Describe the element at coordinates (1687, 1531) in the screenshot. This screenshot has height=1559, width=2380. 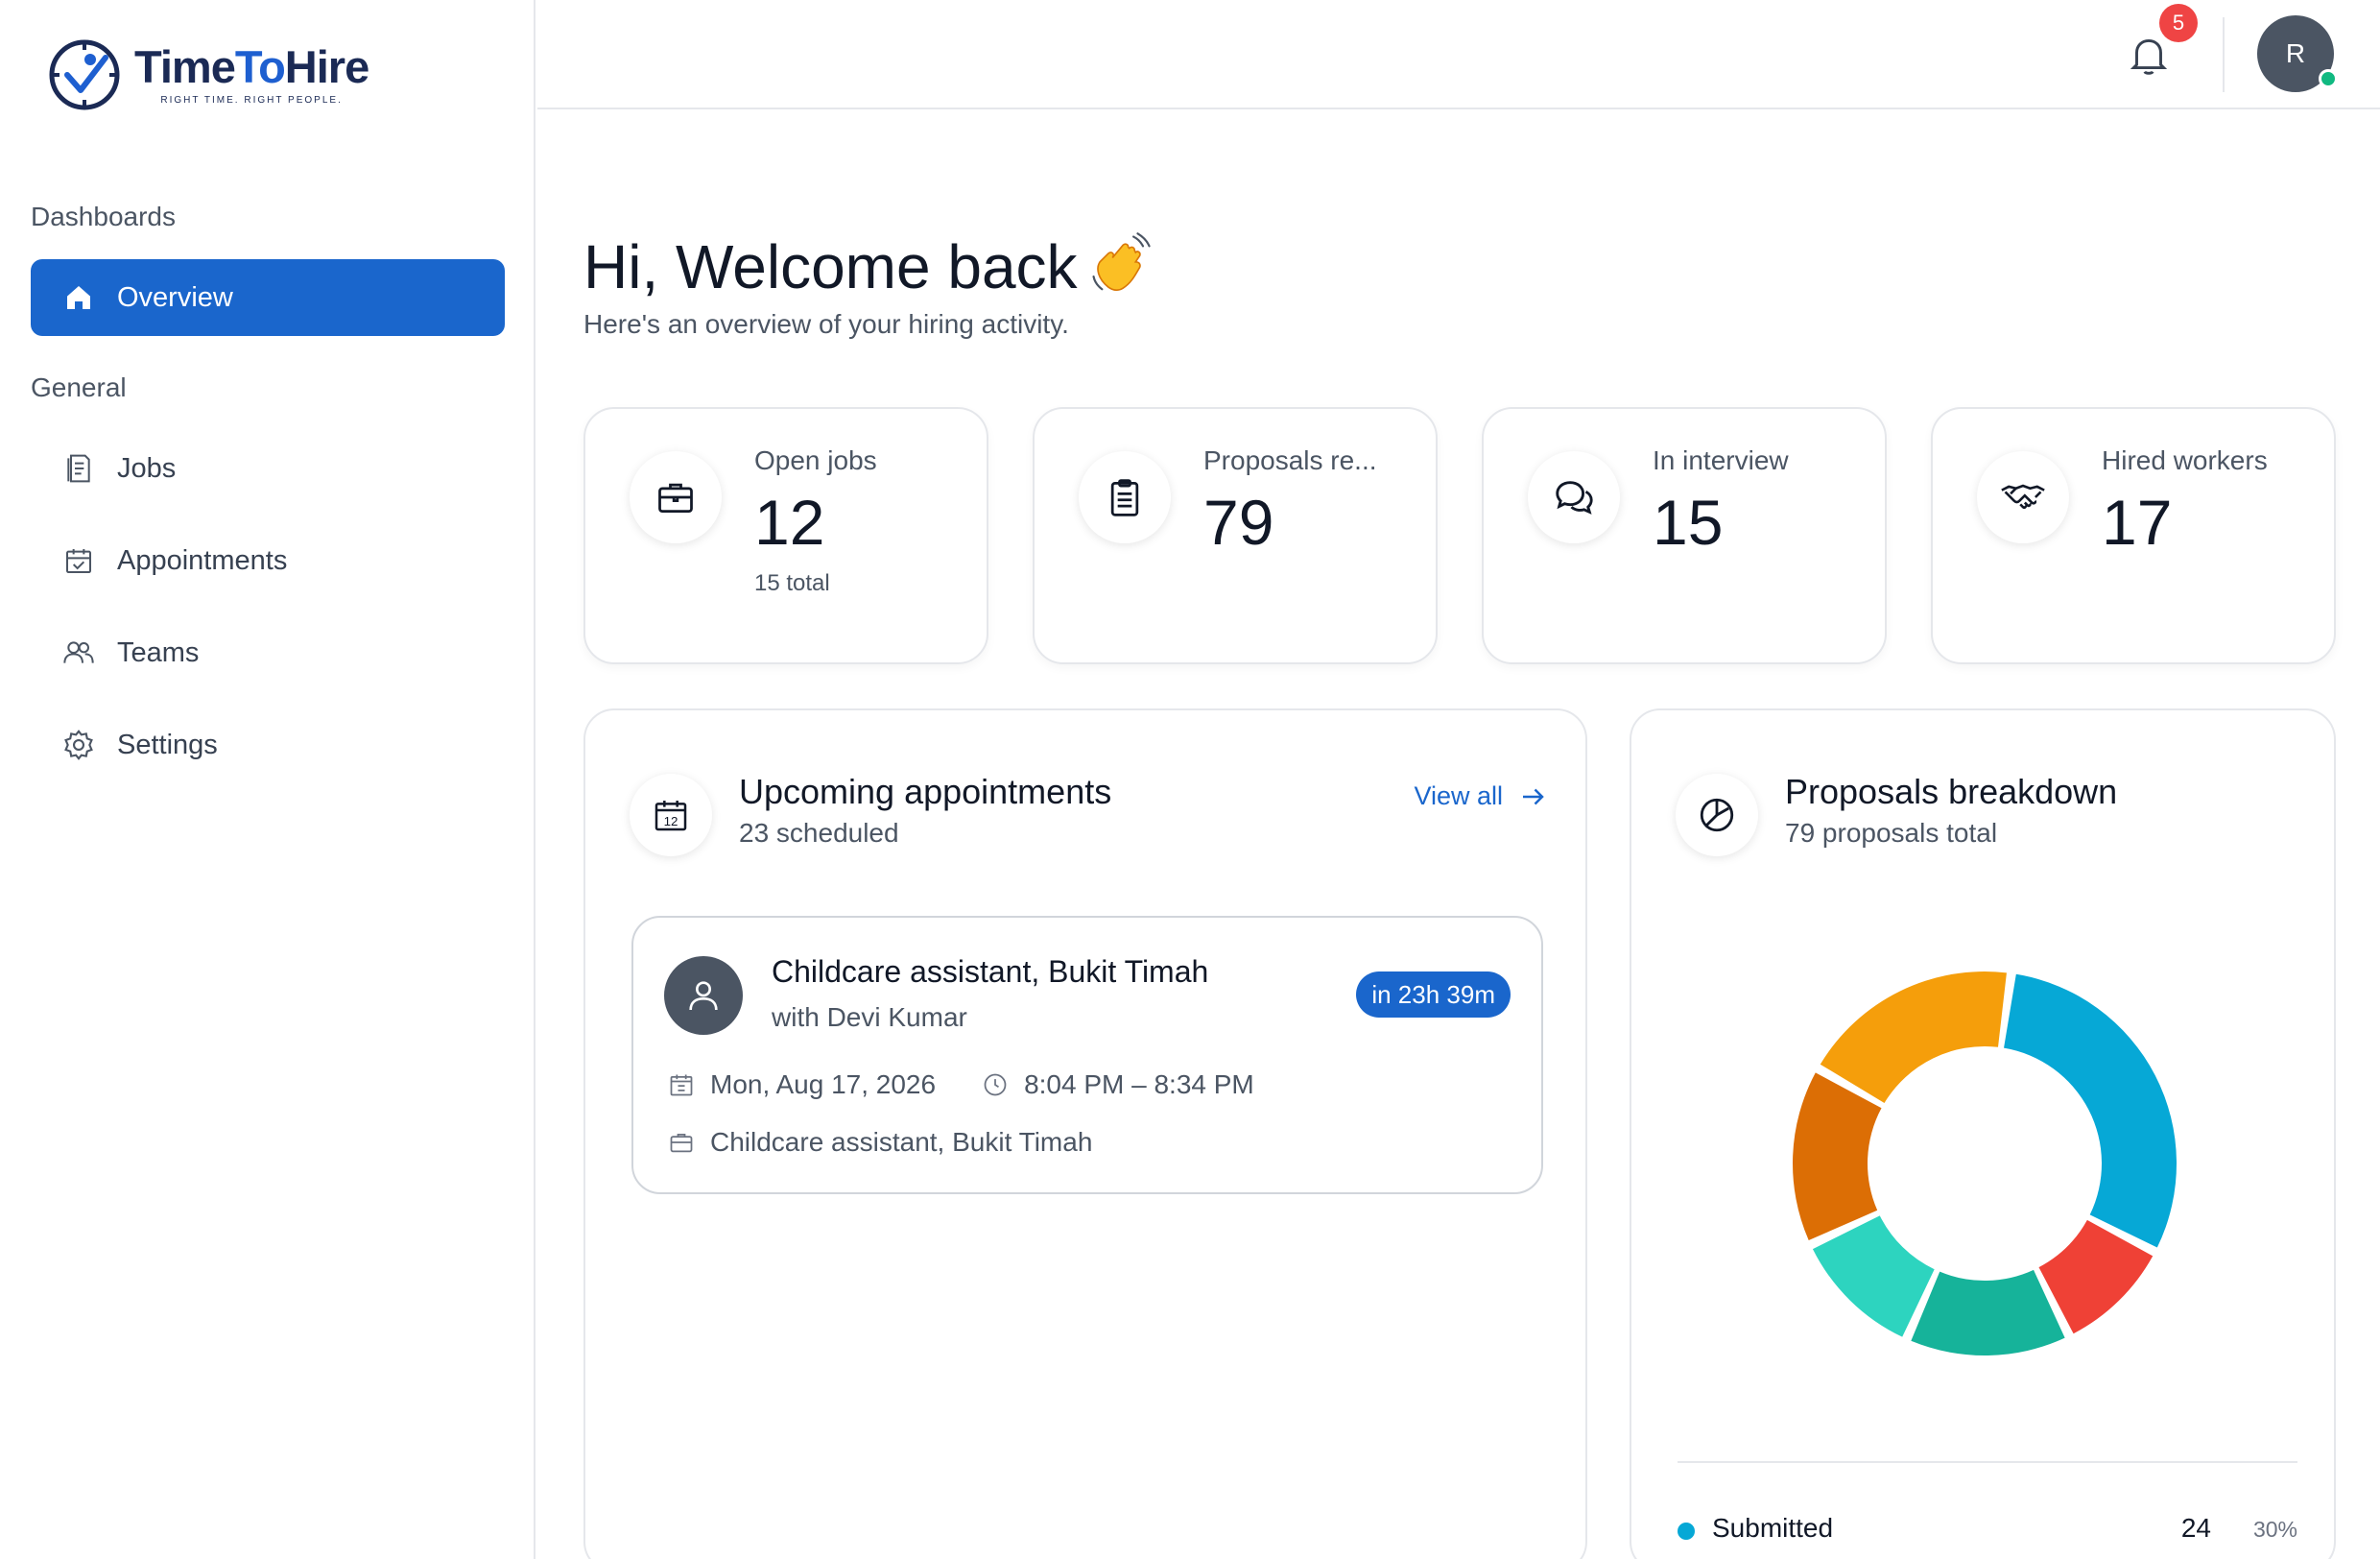
I see `legend-dot` at that location.